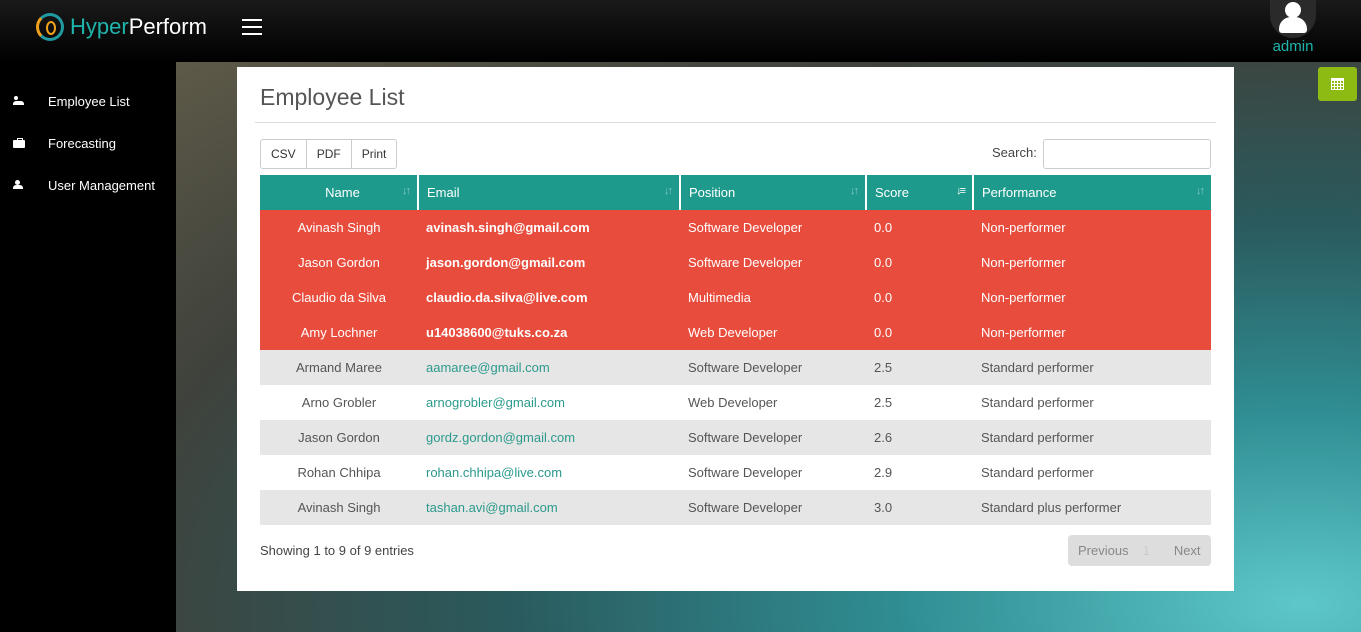 Image resolution: width=1361 pixels, height=632 pixels. I want to click on user-icon, so click(20, 185).